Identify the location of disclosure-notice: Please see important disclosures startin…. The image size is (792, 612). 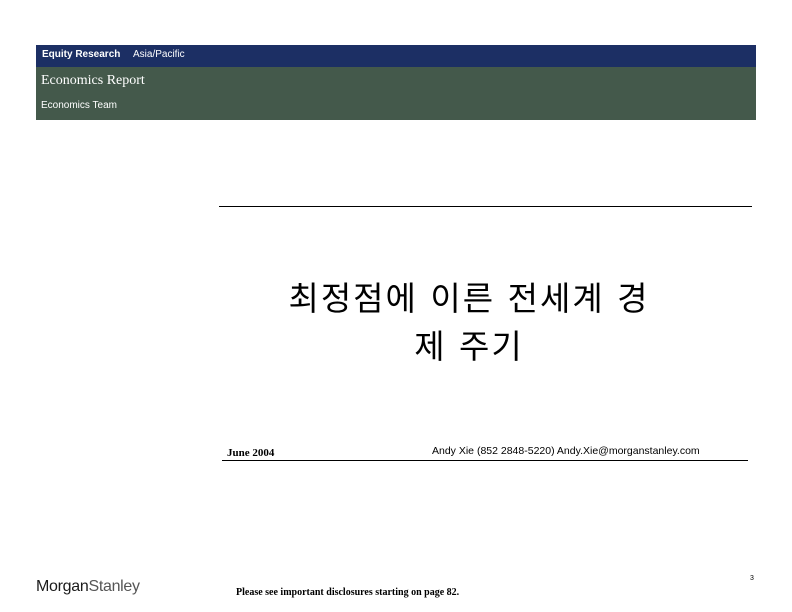
(348, 592).